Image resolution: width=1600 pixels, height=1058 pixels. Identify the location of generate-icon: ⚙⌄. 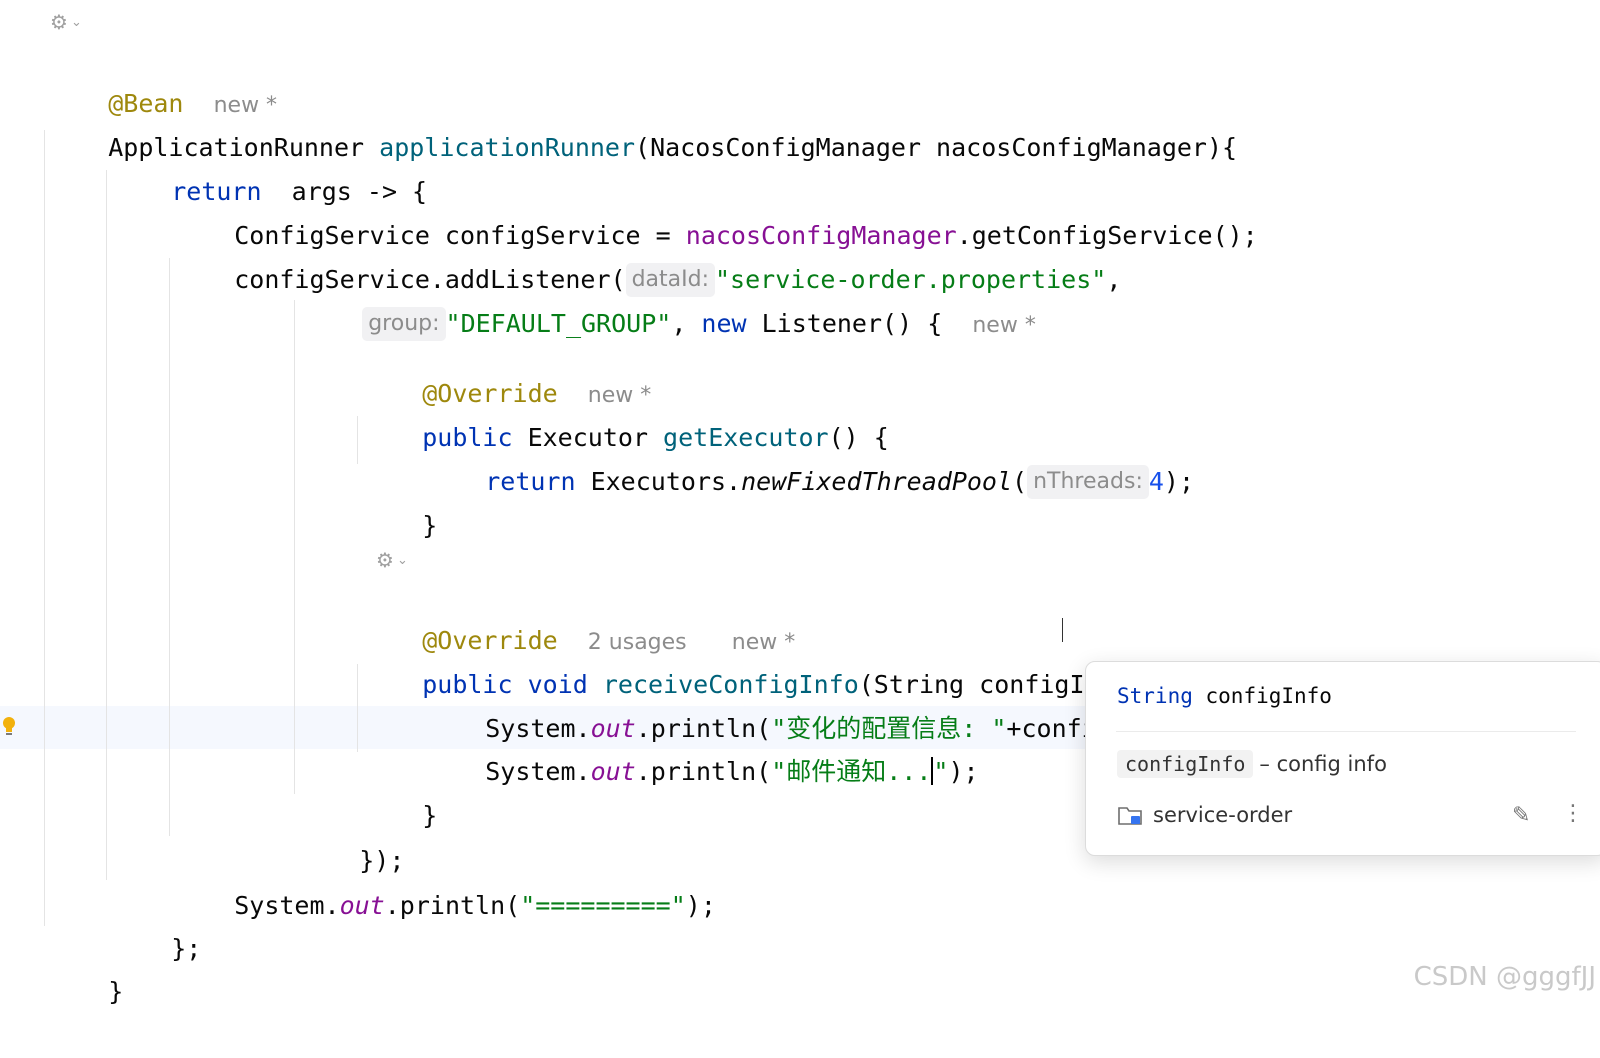
(66, 22).